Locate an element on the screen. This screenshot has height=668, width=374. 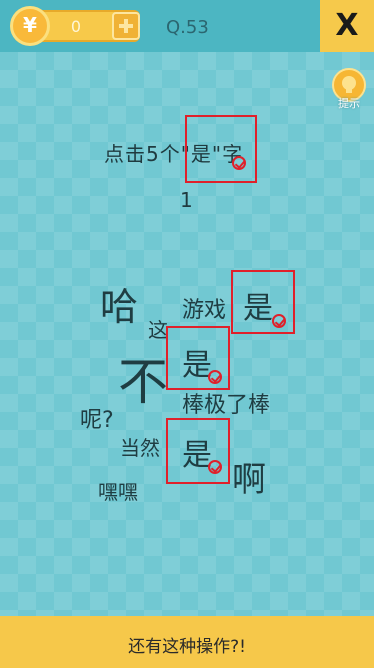
word-ha: 哈 is located at coordinates (119, 307).